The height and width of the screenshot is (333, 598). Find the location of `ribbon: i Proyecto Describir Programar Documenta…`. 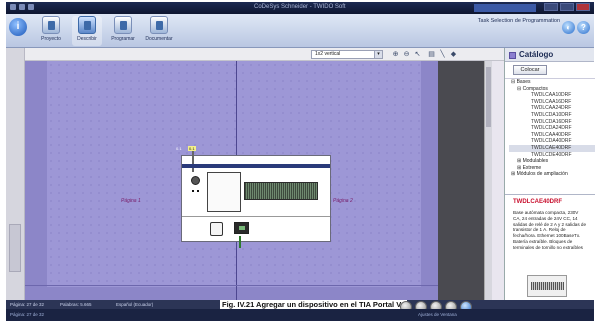

ribbon: i Proyecto Describir Programar Documenta… is located at coordinates (300, 31).